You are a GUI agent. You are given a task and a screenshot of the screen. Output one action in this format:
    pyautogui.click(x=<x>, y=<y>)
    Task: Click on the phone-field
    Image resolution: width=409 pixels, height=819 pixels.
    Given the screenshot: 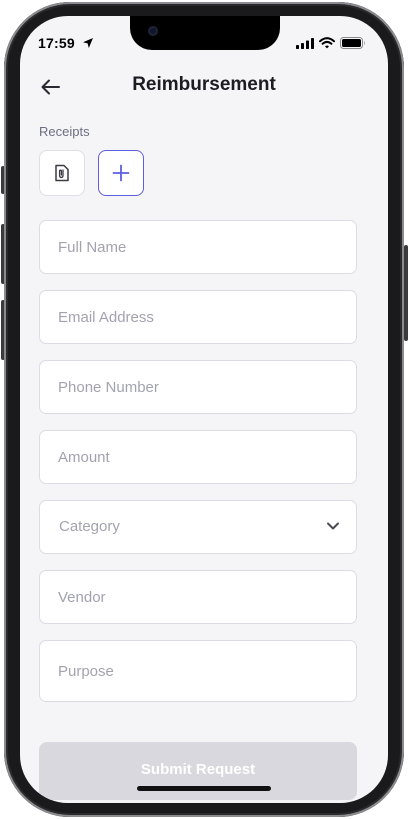 What is the action you would take?
    pyautogui.click(x=198, y=387)
    